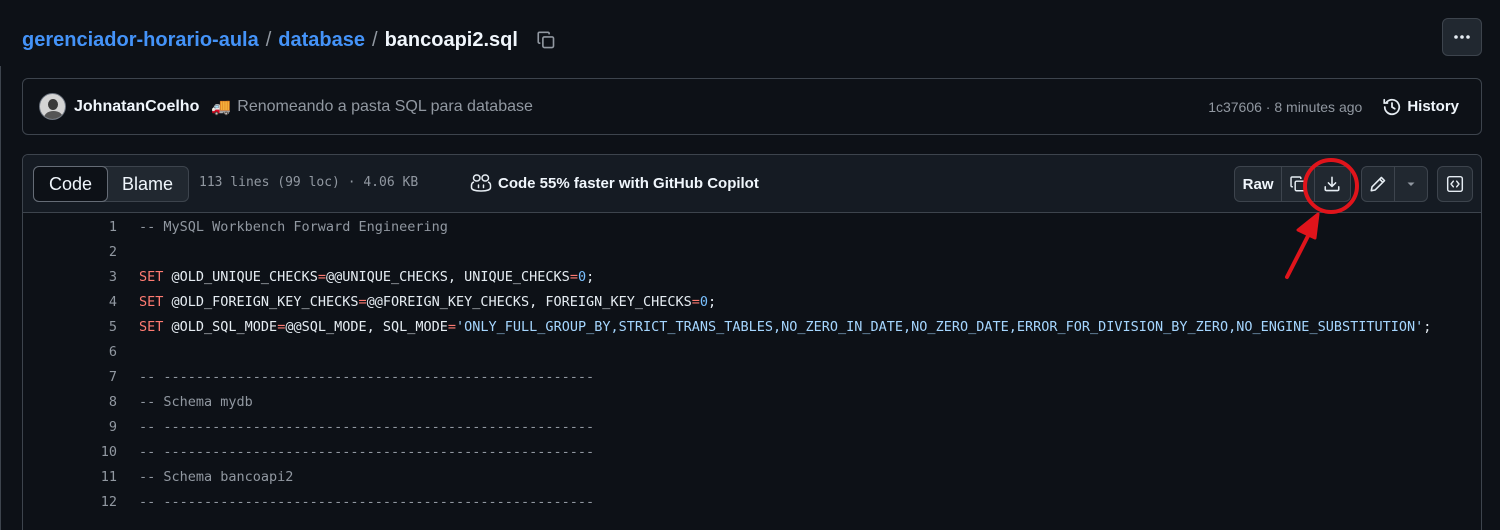 Image resolution: width=1500 pixels, height=530 pixels. I want to click on line-number: 9, so click(87, 427).